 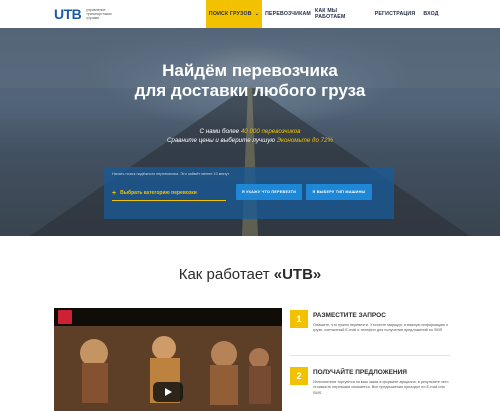 What do you see at coordinates (230, 14) in the screenshot?
I see `nav-item-label: ПОИСК ГРУЗОВ` at bounding box center [230, 14].